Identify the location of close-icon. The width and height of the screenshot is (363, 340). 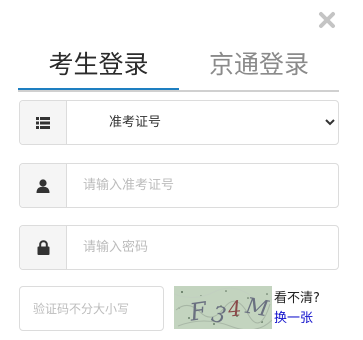
(327, 20).